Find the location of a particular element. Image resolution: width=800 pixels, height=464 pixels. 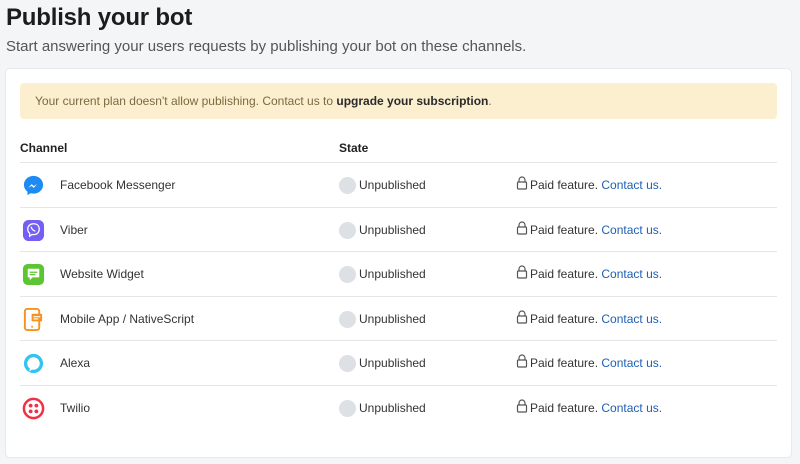

plan-alert-suffix: . is located at coordinates (490, 101).